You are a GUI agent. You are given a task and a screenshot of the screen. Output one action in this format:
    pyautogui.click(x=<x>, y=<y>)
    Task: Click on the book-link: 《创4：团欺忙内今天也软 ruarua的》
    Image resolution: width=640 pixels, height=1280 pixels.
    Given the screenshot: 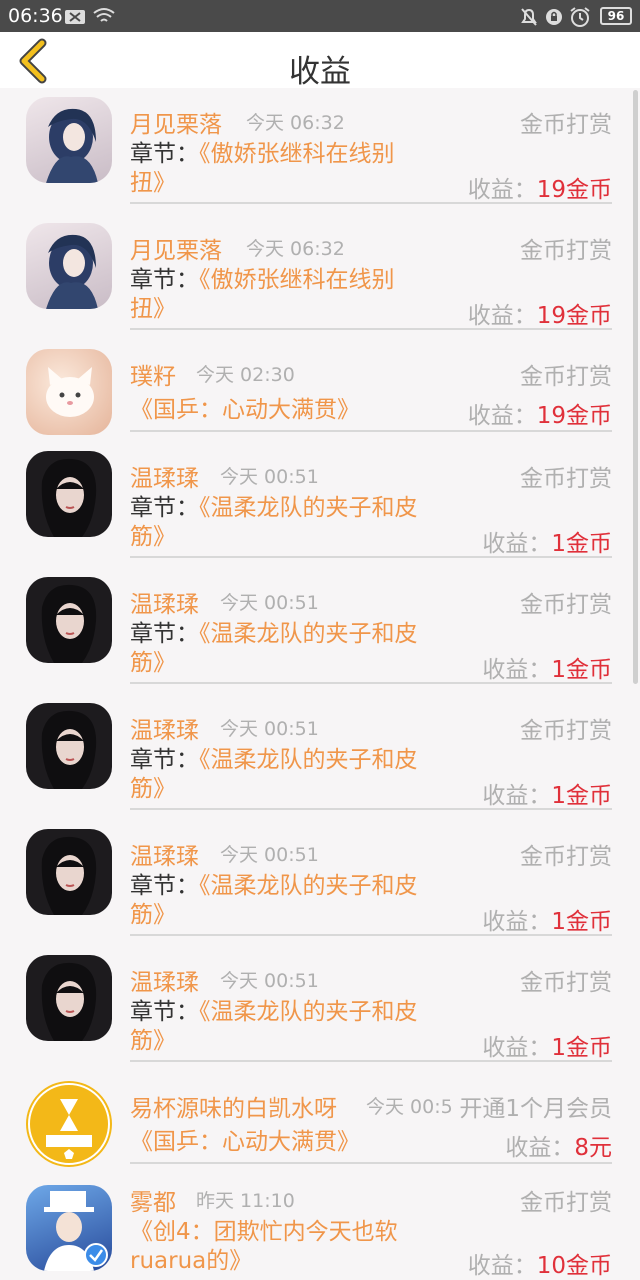 What is the action you would take?
    pyautogui.click(x=280, y=1247)
    